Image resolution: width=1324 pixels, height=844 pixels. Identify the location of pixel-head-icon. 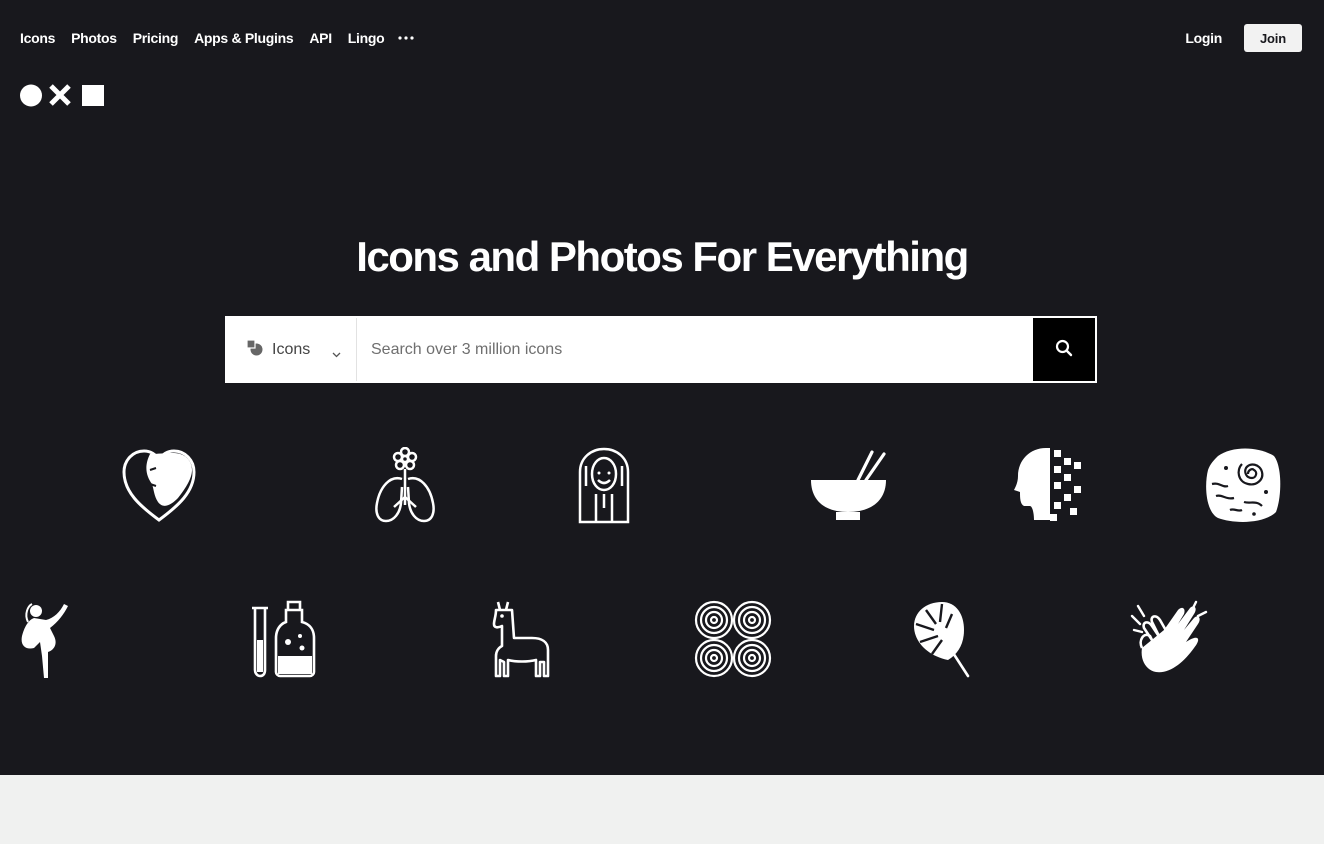
(1049, 485).